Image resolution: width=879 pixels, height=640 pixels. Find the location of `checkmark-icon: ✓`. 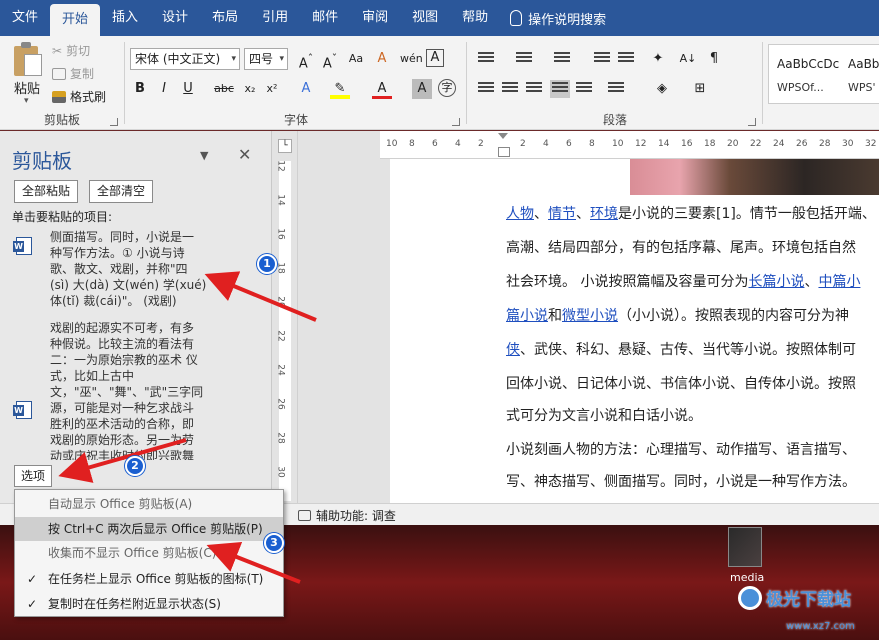

checkmark-icon: ✓ is located at coordinates (32, 604).